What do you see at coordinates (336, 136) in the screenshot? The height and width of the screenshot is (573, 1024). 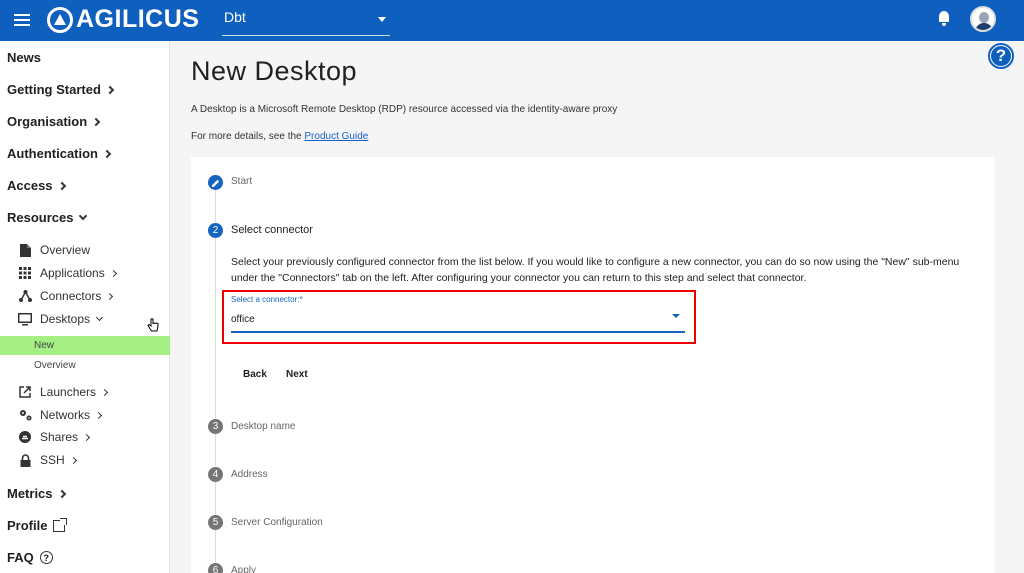 I see `product-guide-link: Product Guide` at bounding box center [336, 136].